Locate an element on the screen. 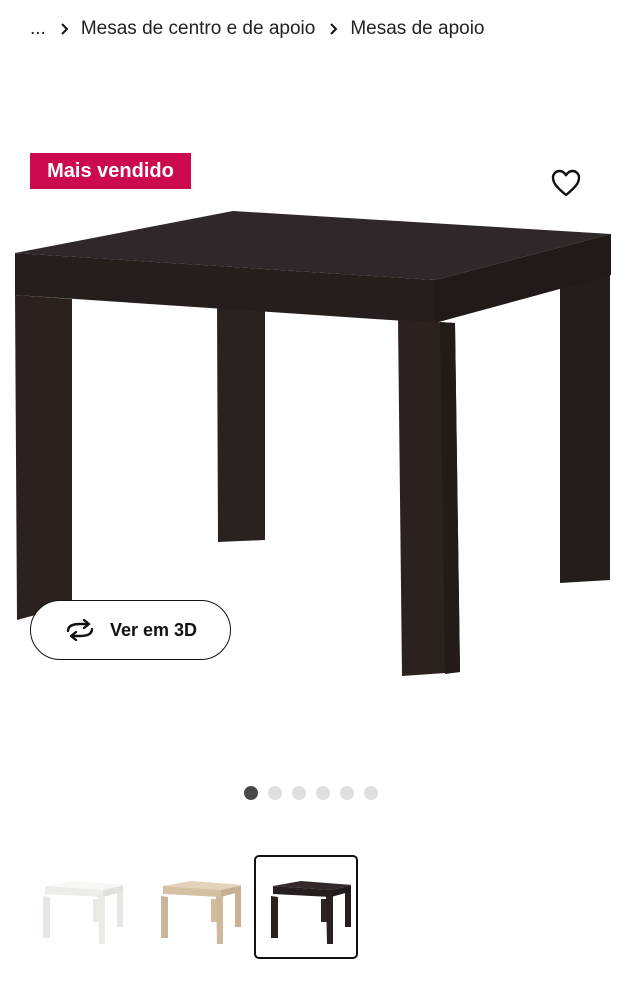 Image resolution: width=626 pixels, height=999 pixels. favorite-button is located at coordinates (566, 183).